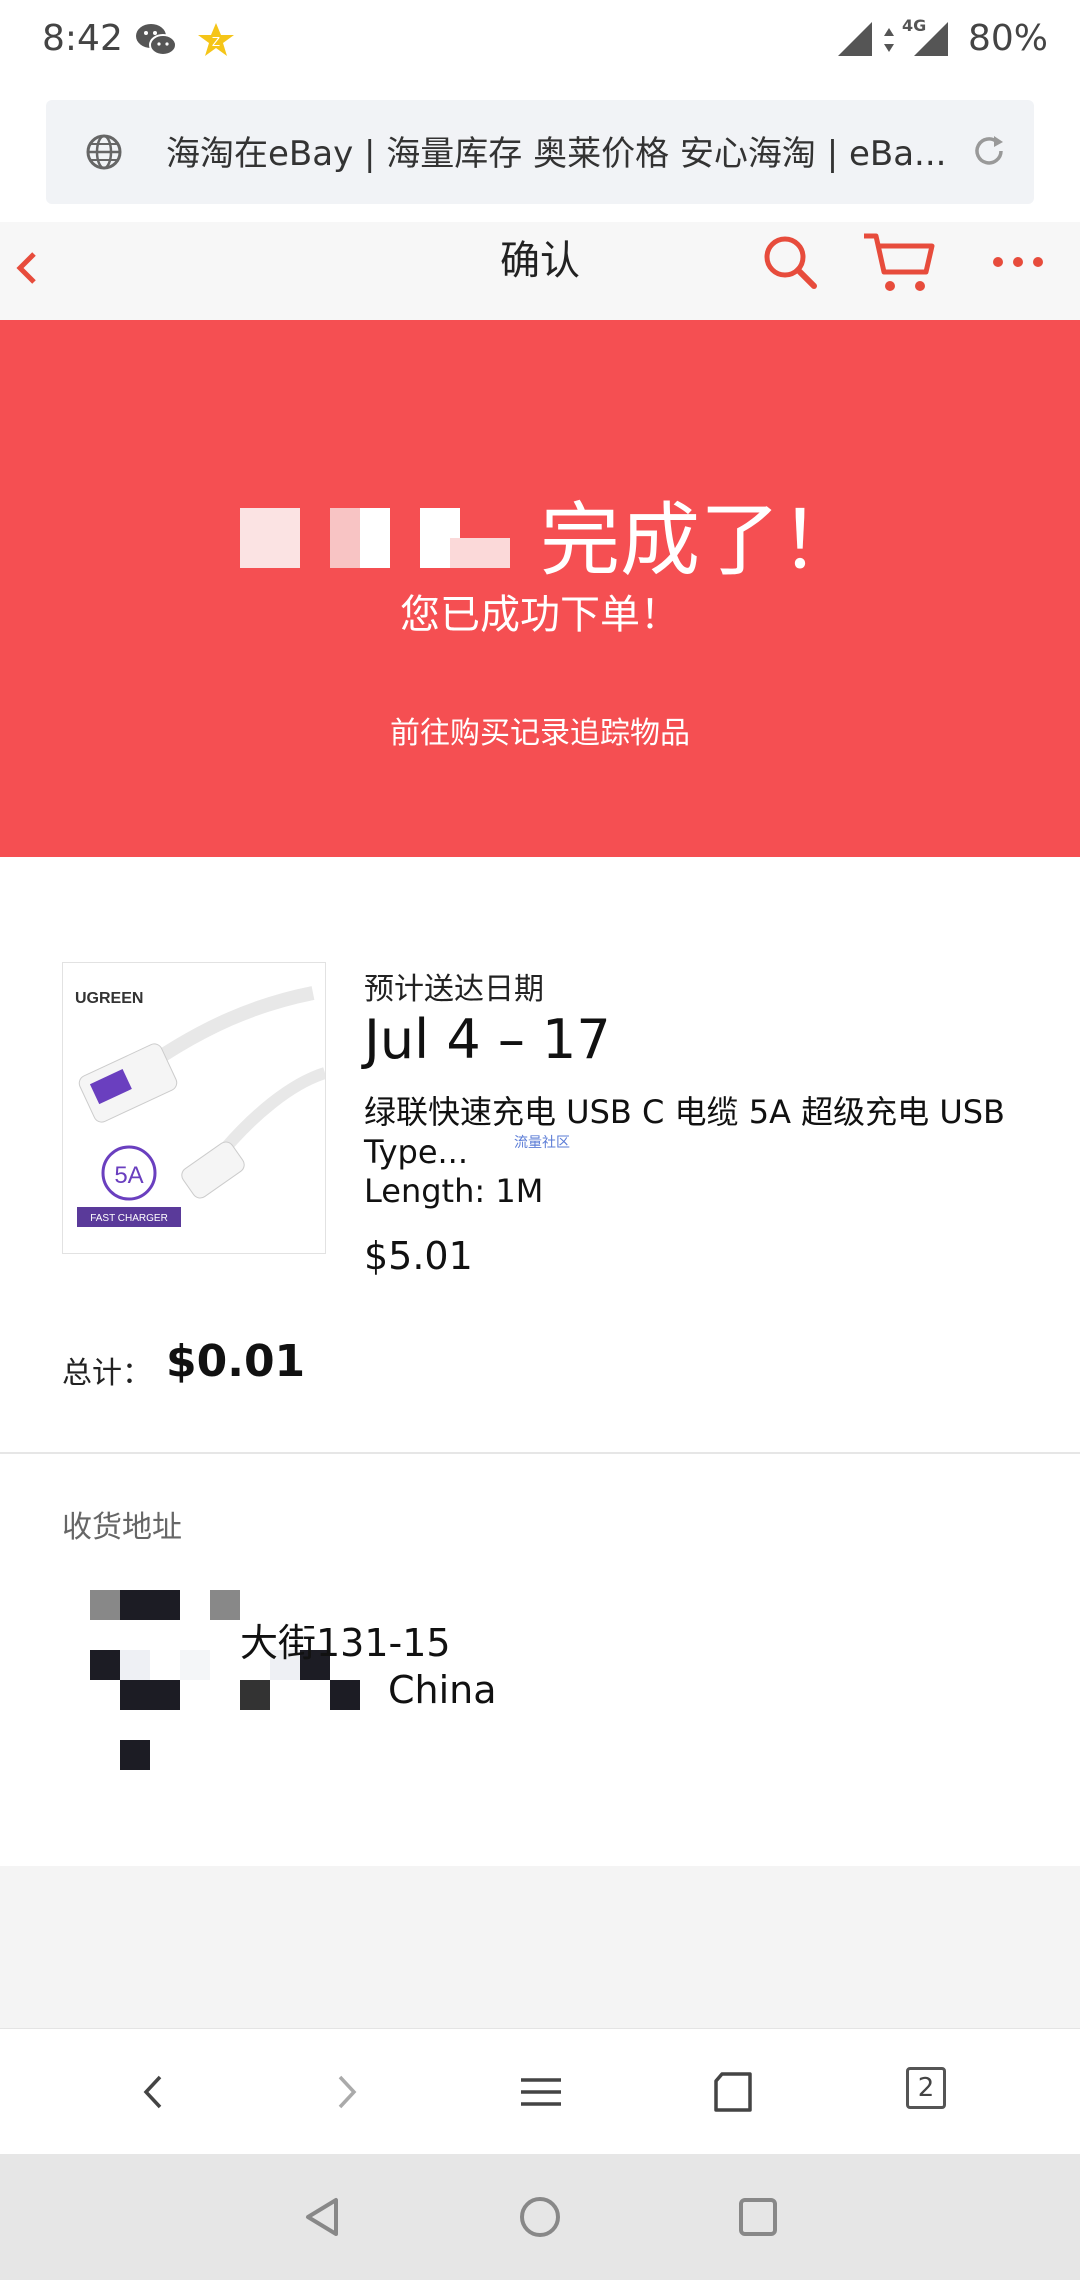 The image size is (1080, 2280). I want to click on wechat-icon, so click(156, 40).